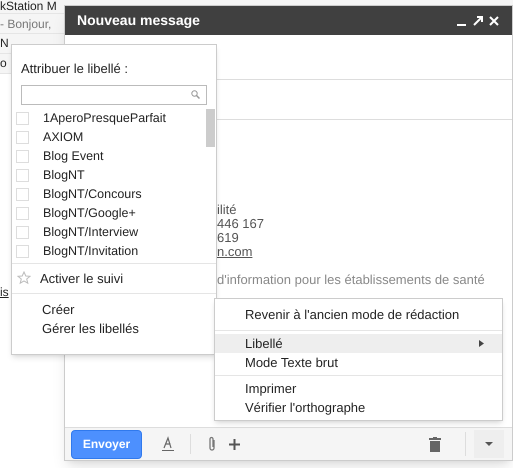 Image resolution: width=513 pixels, height=468 pixels. I want to click on sender-name: kStation M, so click(28, 6).